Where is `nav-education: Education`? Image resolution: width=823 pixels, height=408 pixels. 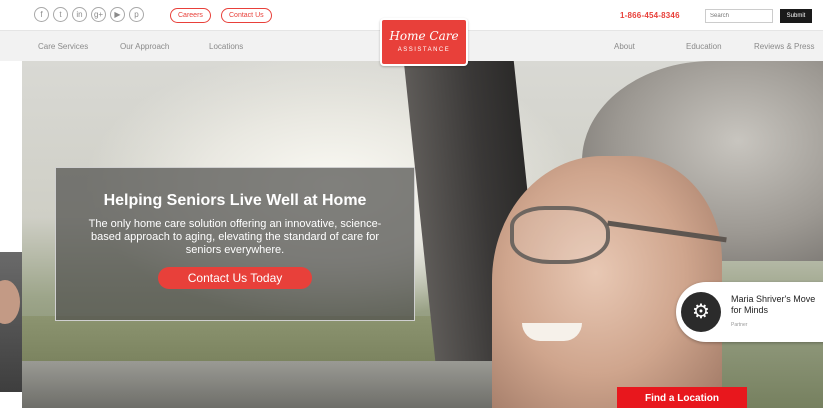
nav-education: Education is located at coordinates (704, 46).